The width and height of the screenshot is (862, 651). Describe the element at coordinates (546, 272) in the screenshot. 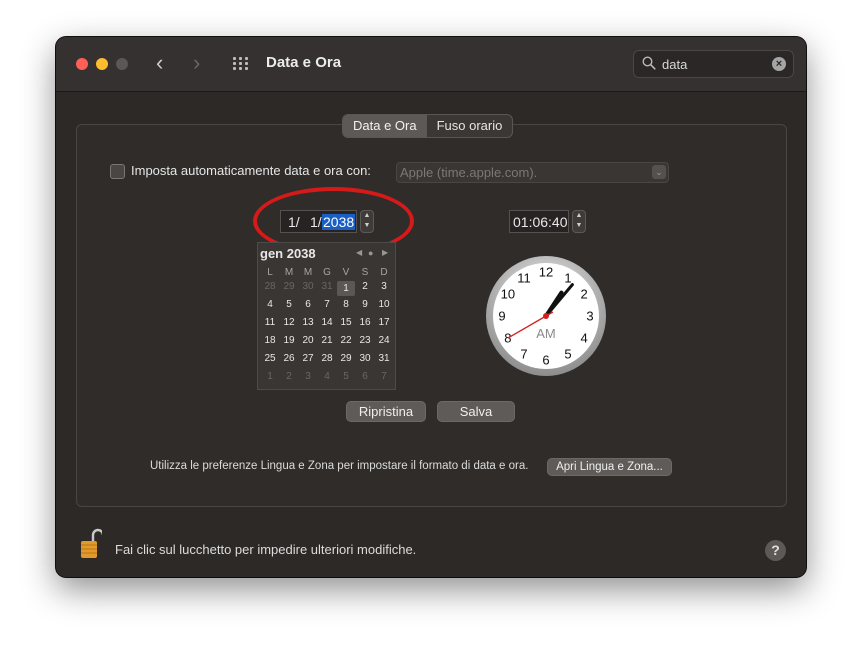

I see `clock-number: 12` at that location.